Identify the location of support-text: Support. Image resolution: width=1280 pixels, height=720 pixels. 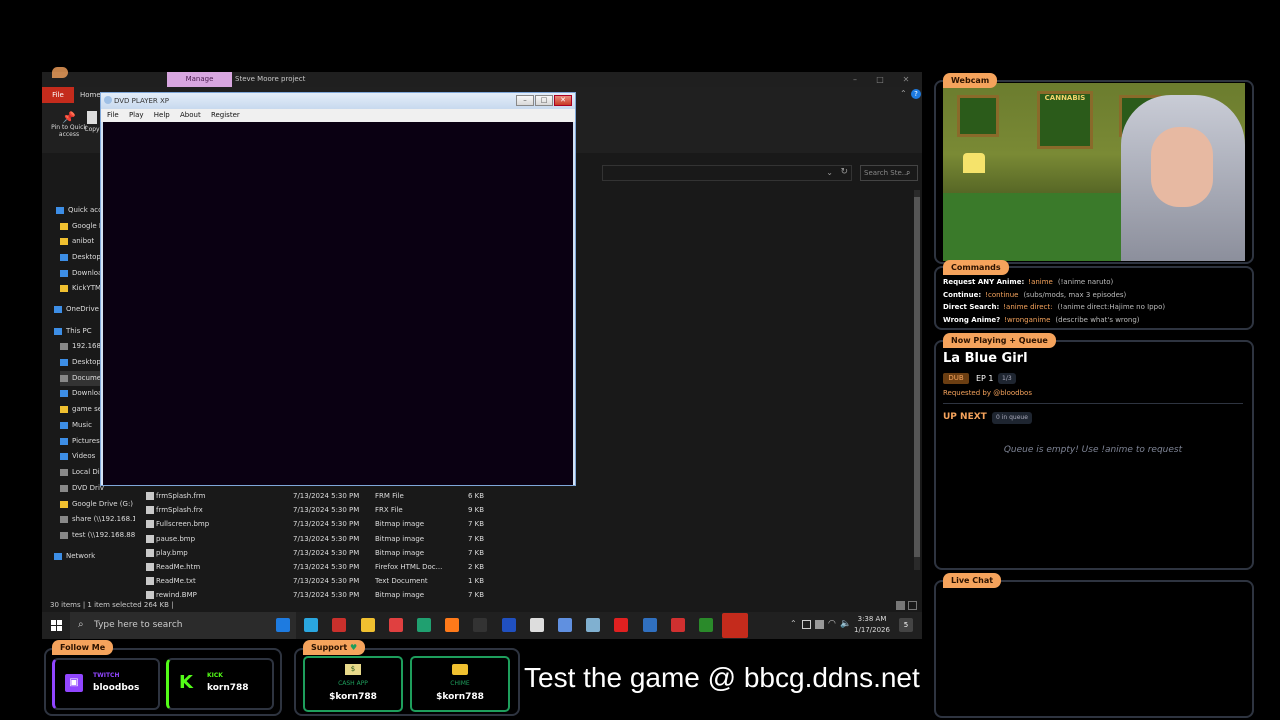
(329, 647).